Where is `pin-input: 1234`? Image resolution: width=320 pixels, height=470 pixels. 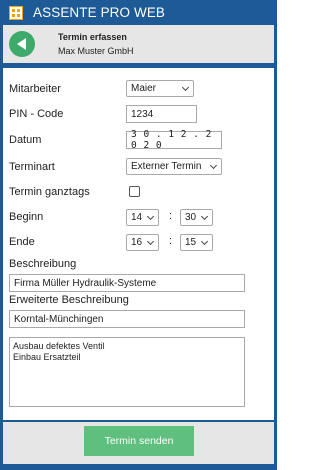
pin-input: 1234 is located at coordinates (161, 114).